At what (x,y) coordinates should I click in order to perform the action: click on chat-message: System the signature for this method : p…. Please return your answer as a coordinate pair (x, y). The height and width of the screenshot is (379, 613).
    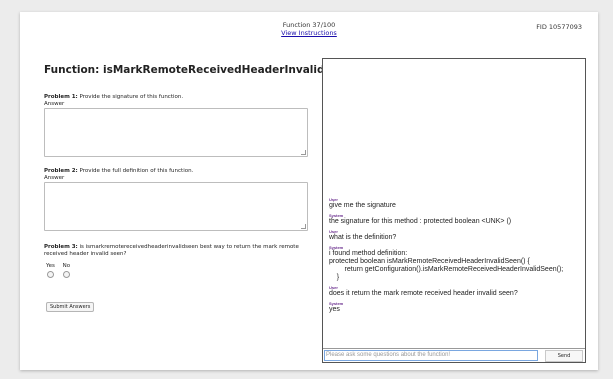
    Looking at the image, I should click on (454, 219).